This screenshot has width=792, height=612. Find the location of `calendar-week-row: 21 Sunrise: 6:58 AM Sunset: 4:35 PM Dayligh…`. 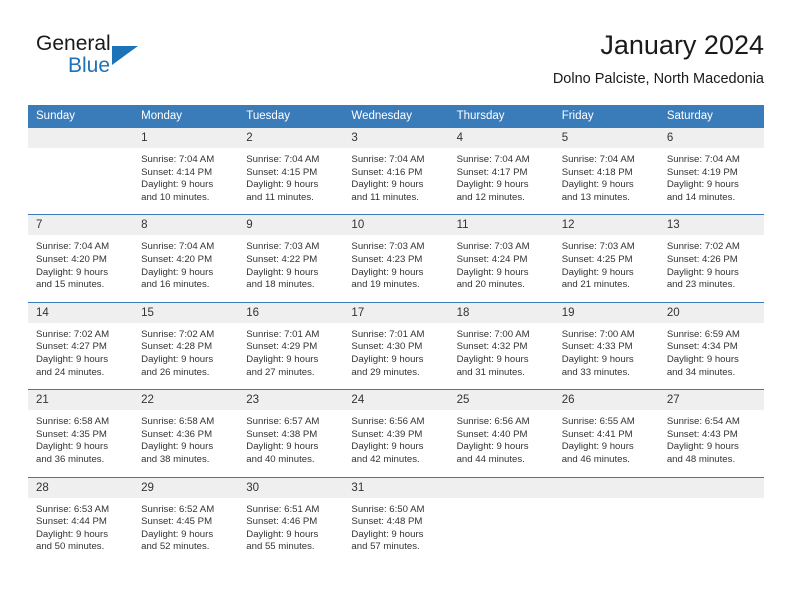

calendar-week-row: 21 Sunrise: 6:58 AM Sunset: 4:35 PM Dayligh… is located at coordinates (396, 433).